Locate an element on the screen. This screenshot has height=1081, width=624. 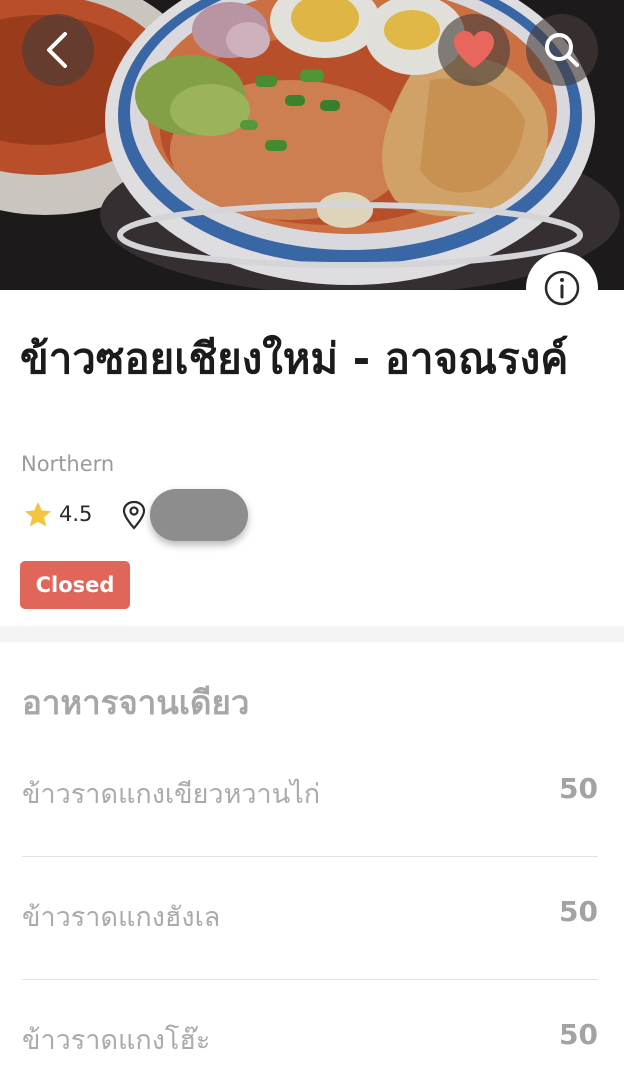
heart-icon is located at coordinates (474, 49).